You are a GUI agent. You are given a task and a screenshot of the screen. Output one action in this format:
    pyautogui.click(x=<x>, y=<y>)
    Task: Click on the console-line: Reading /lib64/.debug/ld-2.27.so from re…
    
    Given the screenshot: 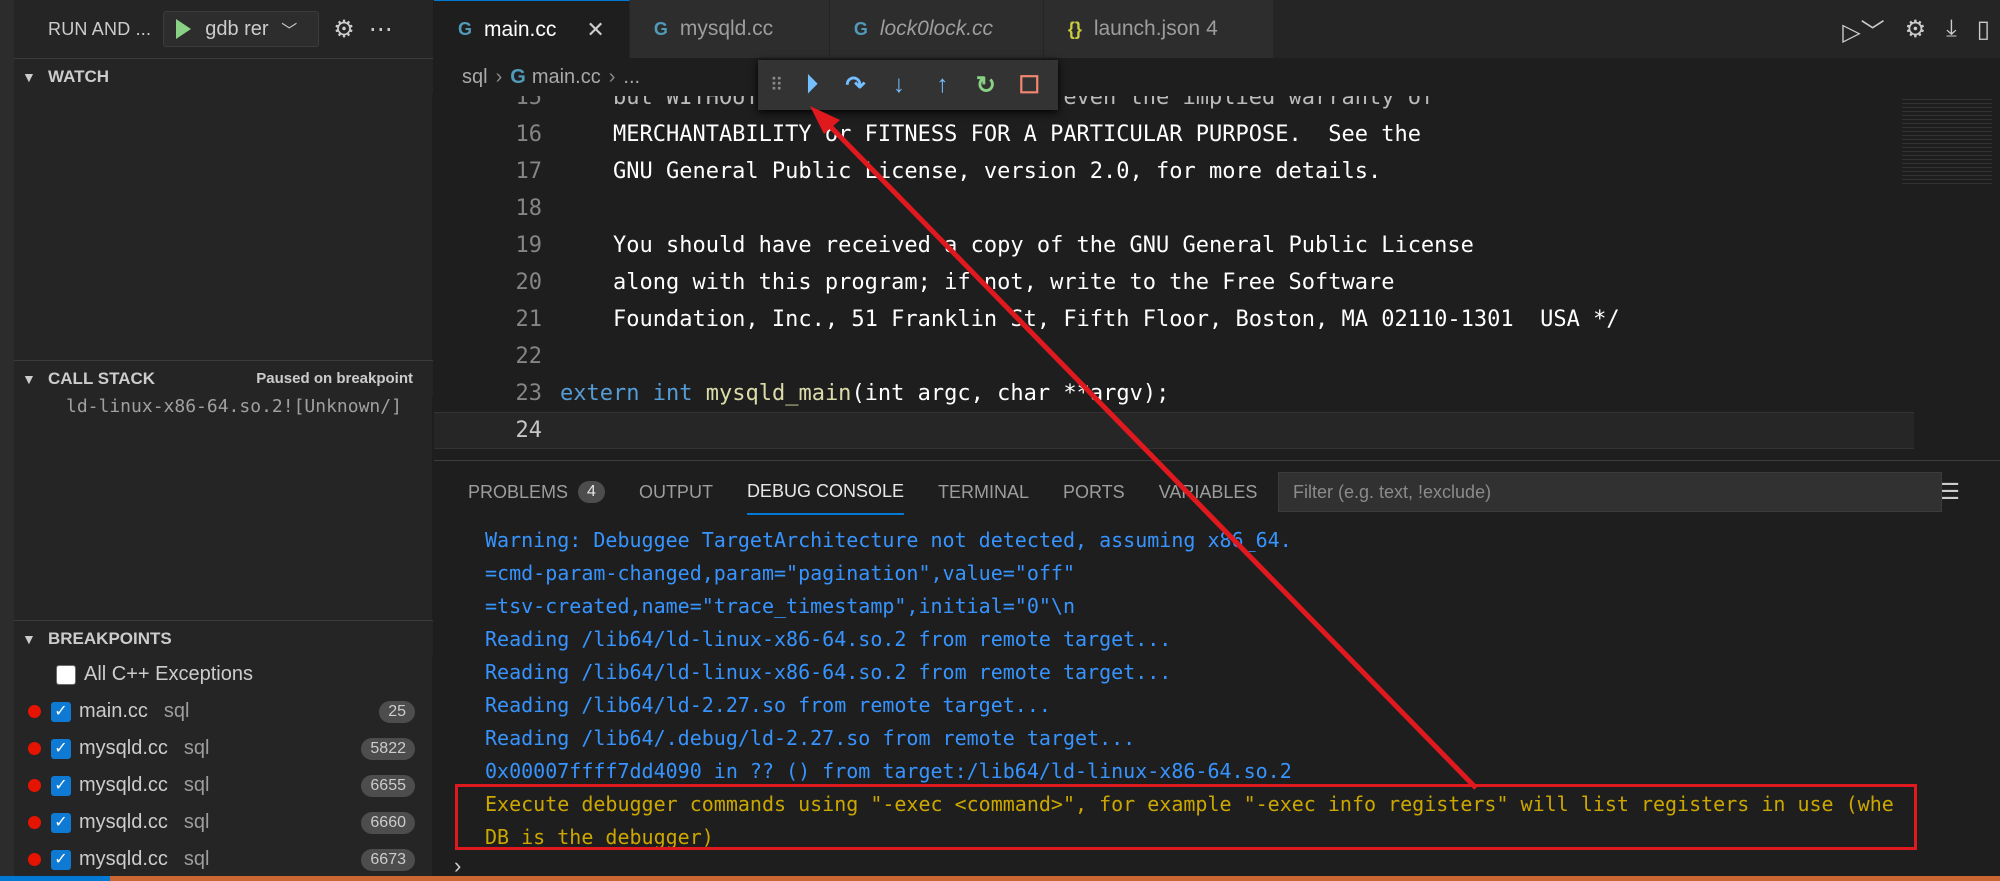 What is the action you would take?
    pyautogui.click(x=810, y=737)
    